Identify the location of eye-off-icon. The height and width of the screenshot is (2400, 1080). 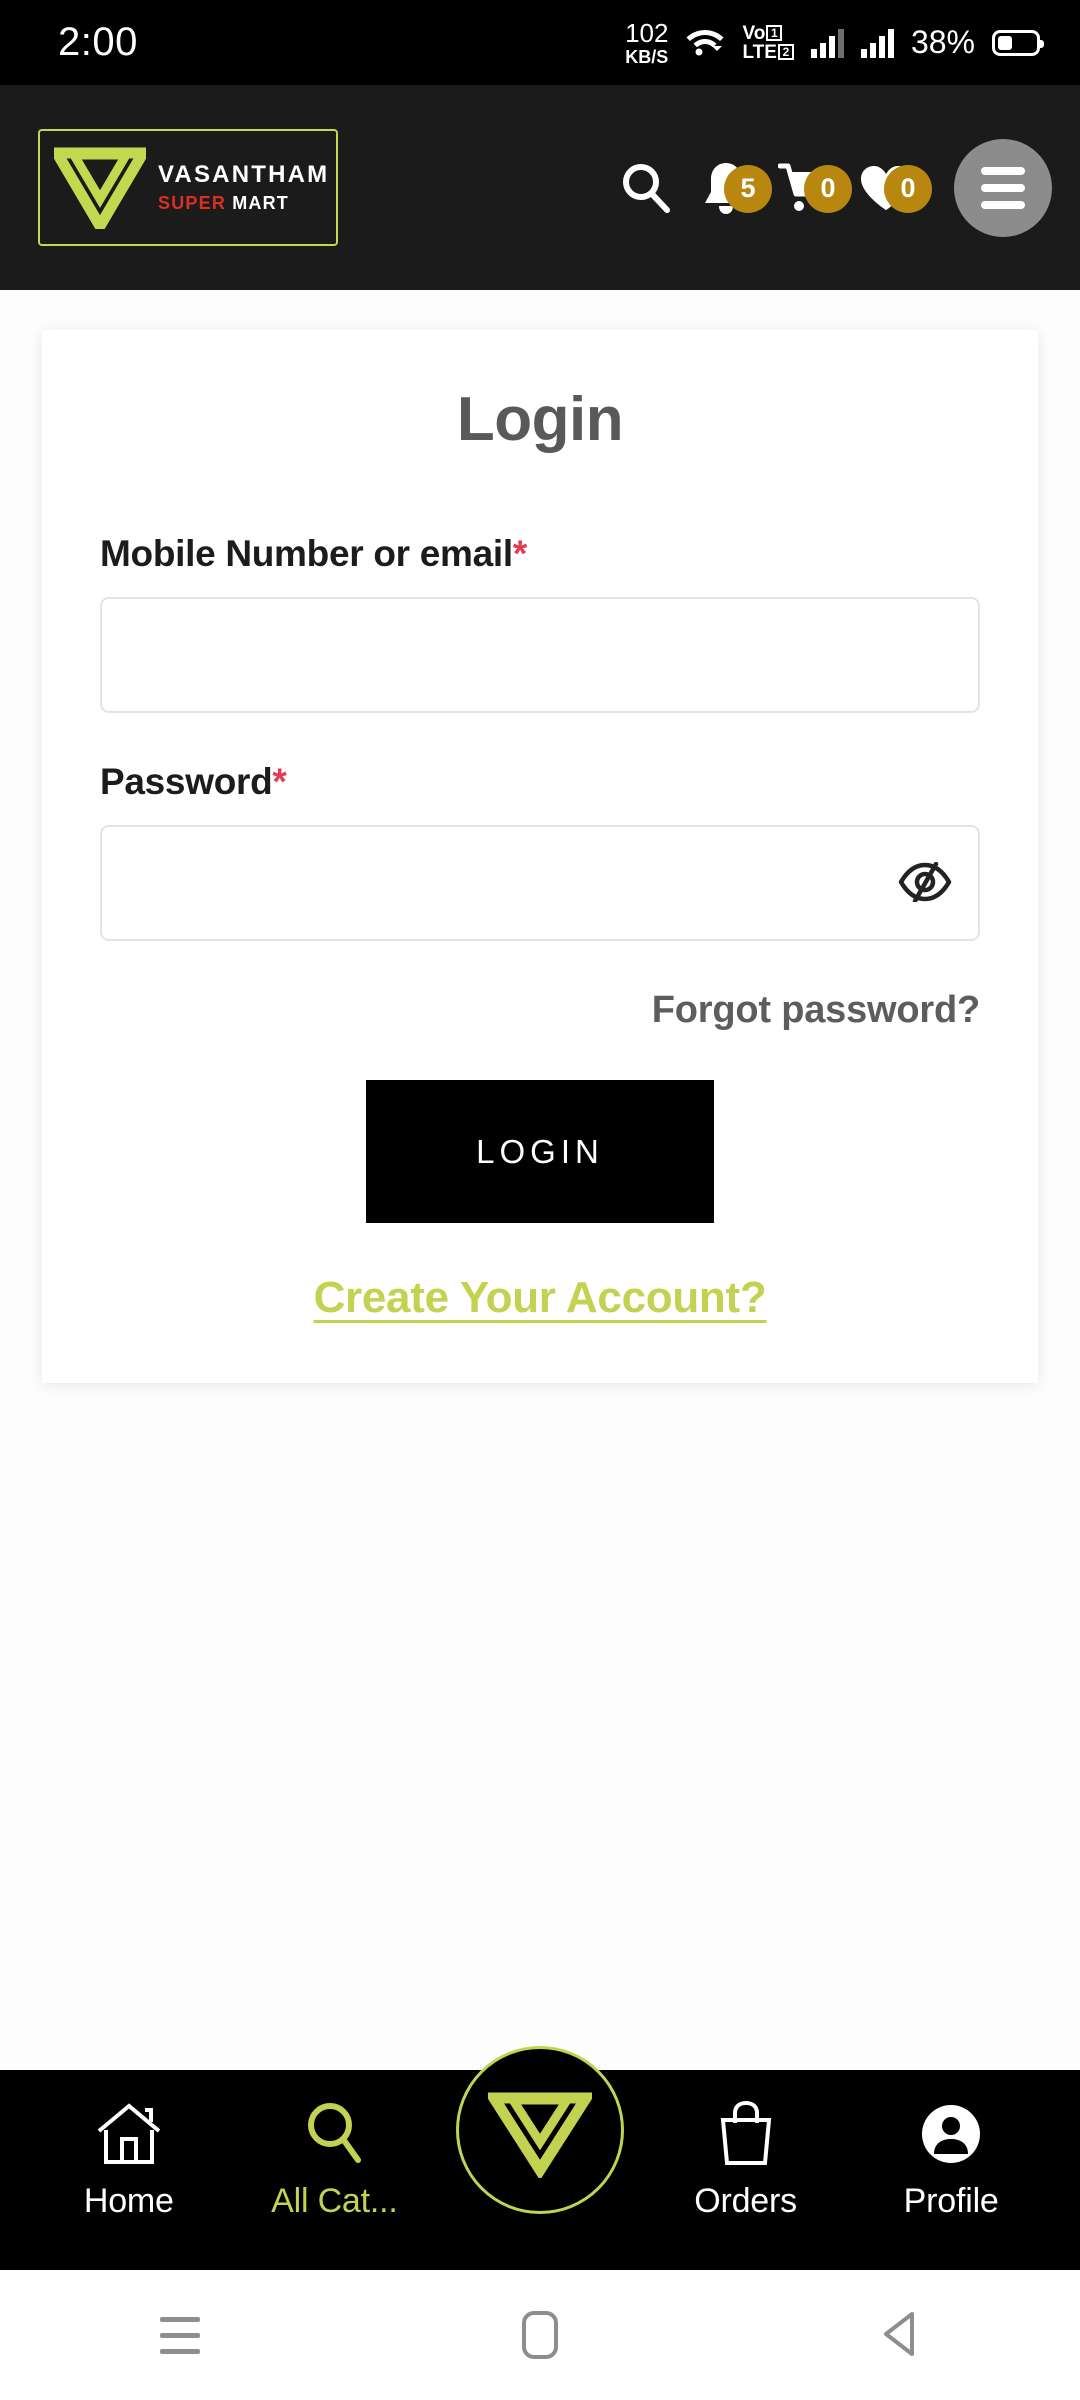
(925, 883).